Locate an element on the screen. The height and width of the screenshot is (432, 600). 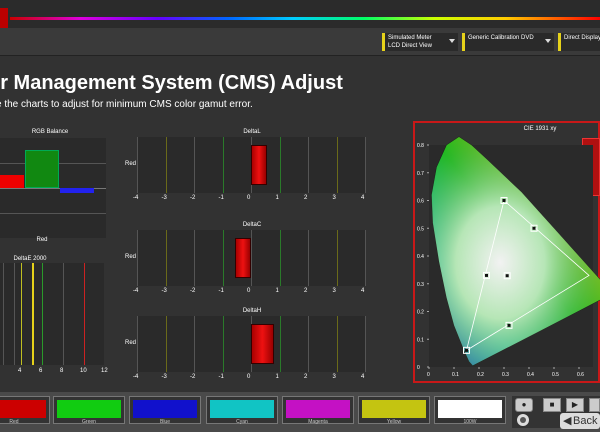
white-measured-marker is located at coordinates (507, 276).